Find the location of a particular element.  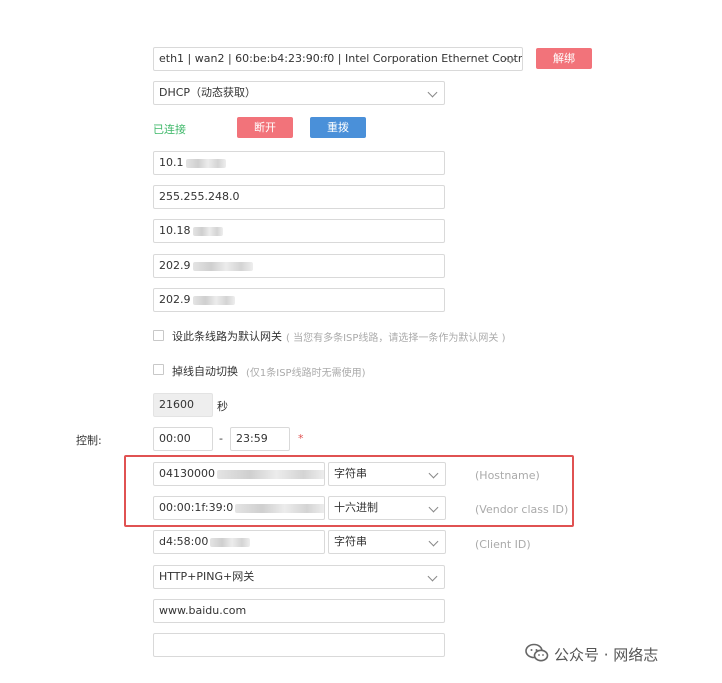

netmask-field: 255.255.248.0 is located at coordinates (299, 197).